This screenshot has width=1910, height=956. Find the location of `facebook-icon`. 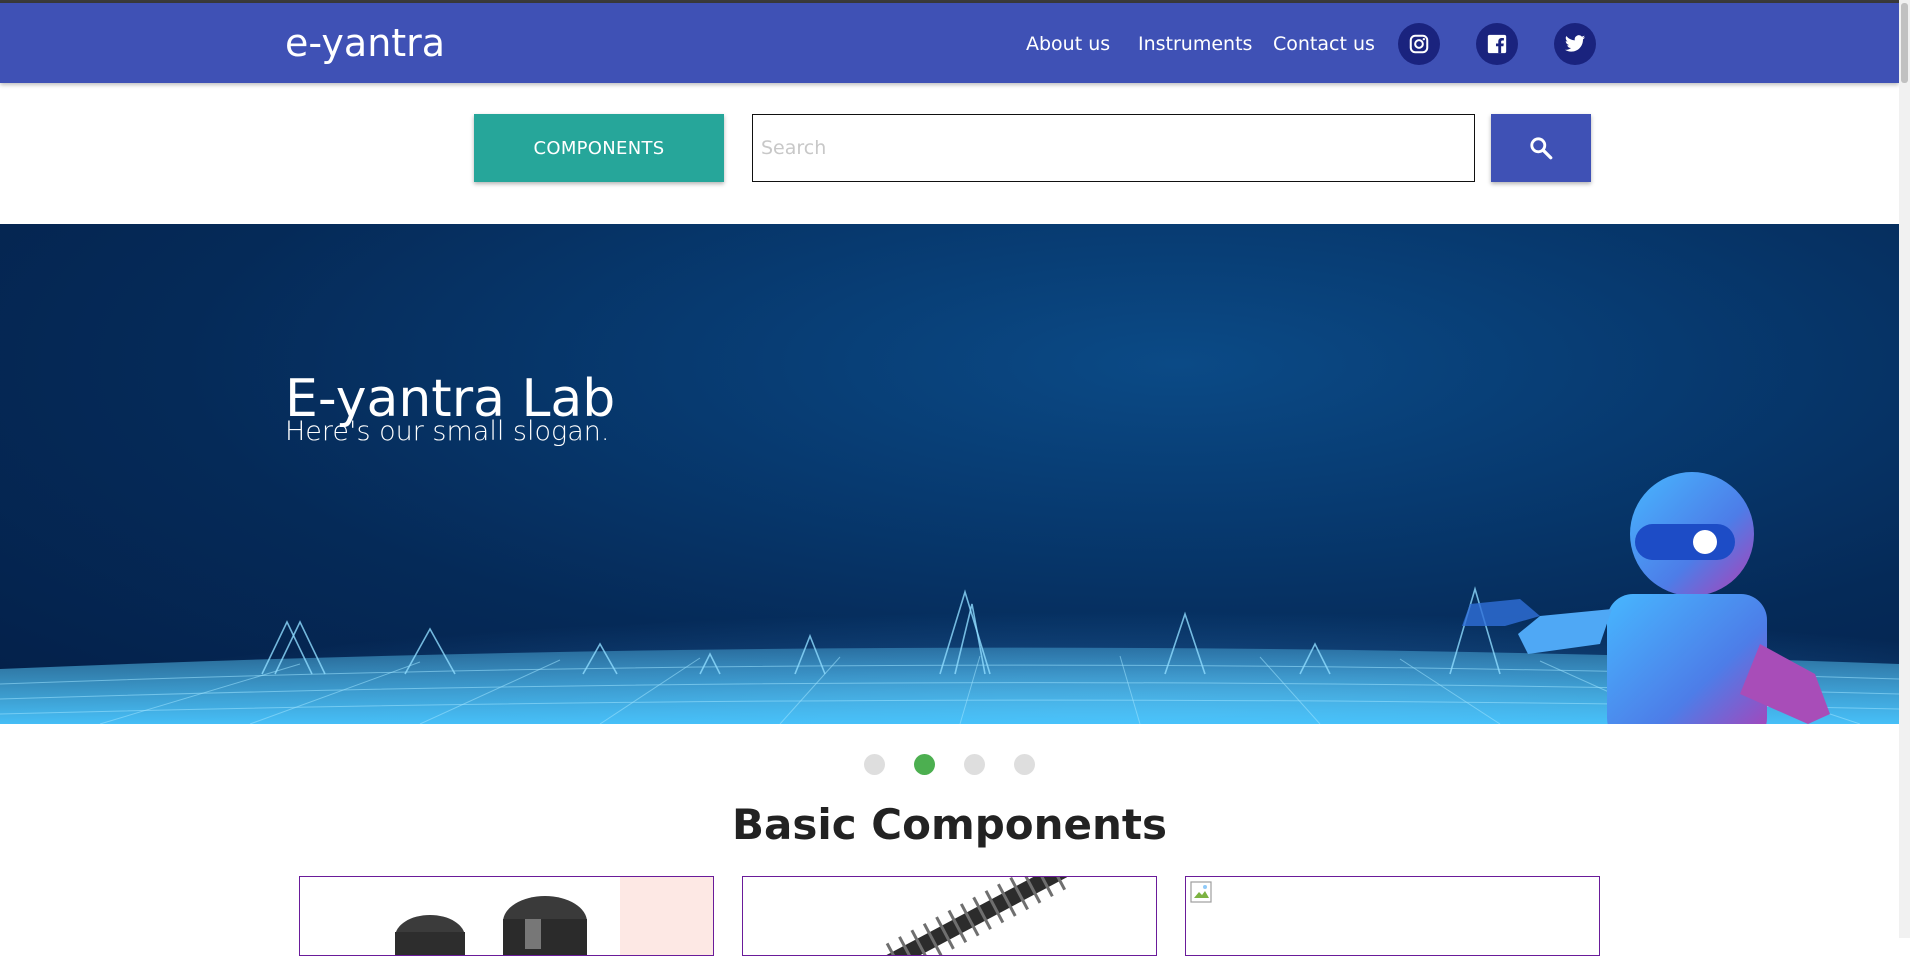

facebook-icon is located at coordinates (1497, 44).